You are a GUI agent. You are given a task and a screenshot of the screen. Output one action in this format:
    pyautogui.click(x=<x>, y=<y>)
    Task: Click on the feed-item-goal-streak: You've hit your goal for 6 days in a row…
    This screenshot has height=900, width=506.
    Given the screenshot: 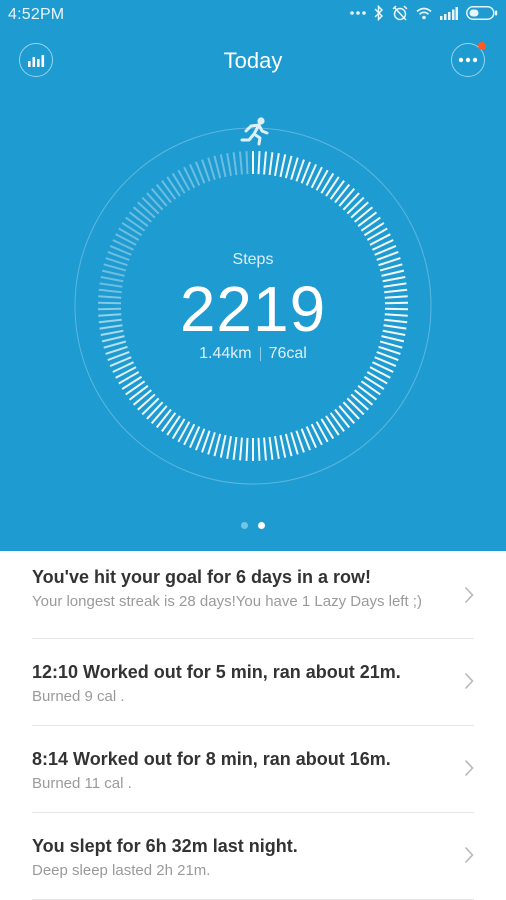 What is the action you would take?
    pyautogui.click(x=253, y=595)
    